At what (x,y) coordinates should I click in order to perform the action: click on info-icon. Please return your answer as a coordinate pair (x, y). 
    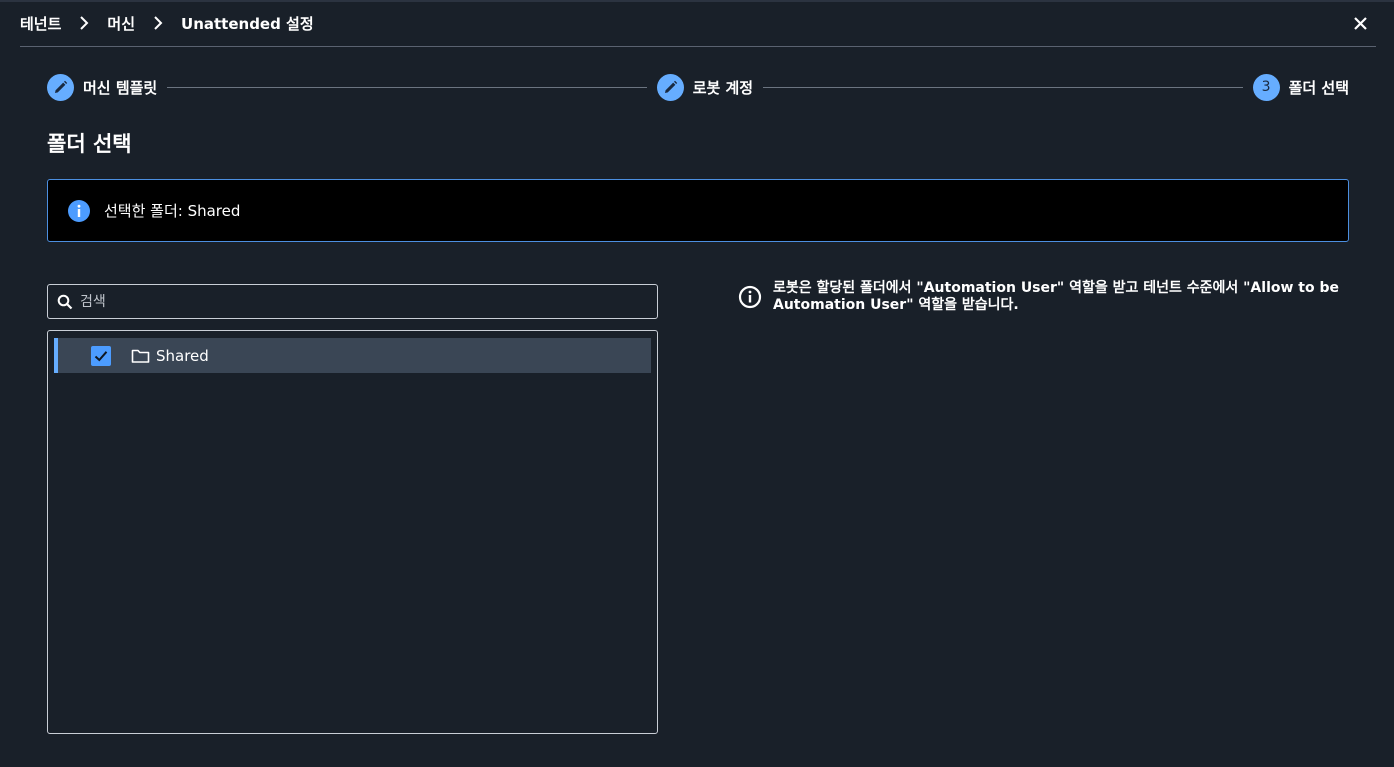
    Looking at the image, I should click on (79, 210).